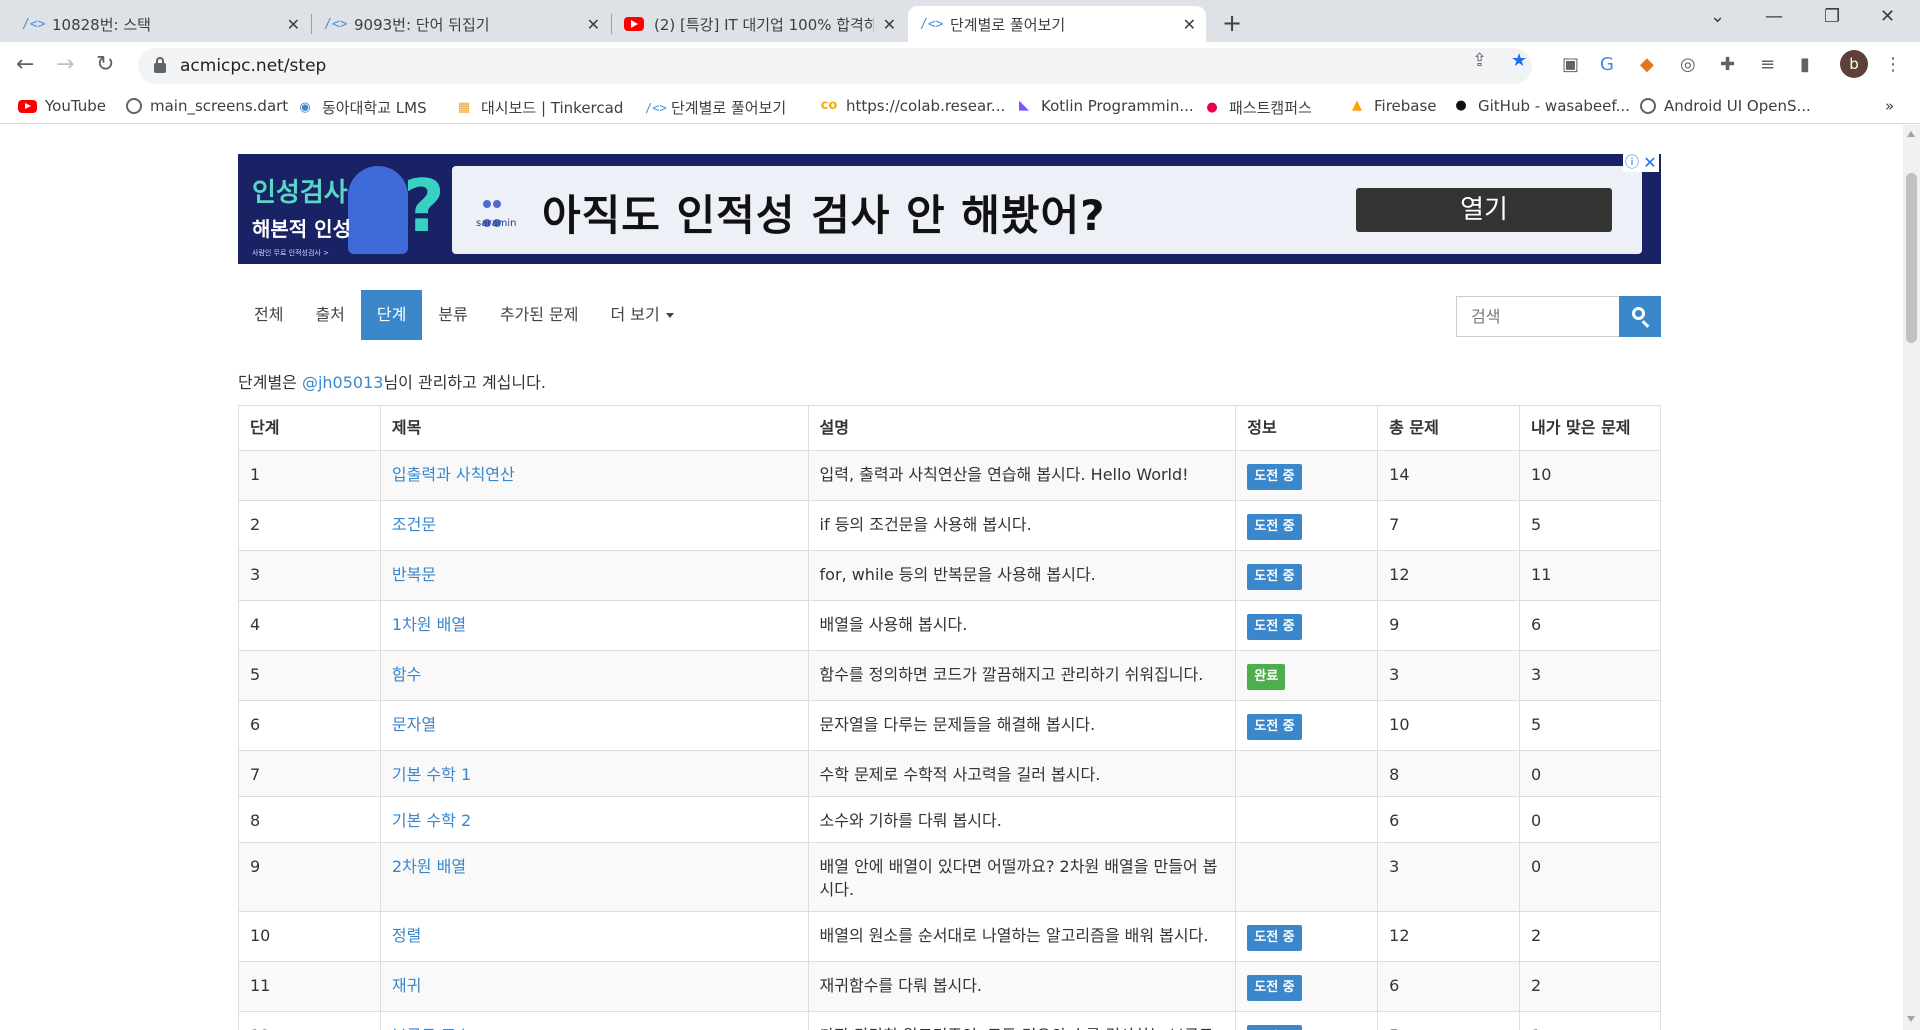 The height and width of the screenshot is (1030, 1920). Describe the element at coordinates (1392, 106) in the screenshot. I see `bookmark-firebase: ▲ Firebase` at that location.